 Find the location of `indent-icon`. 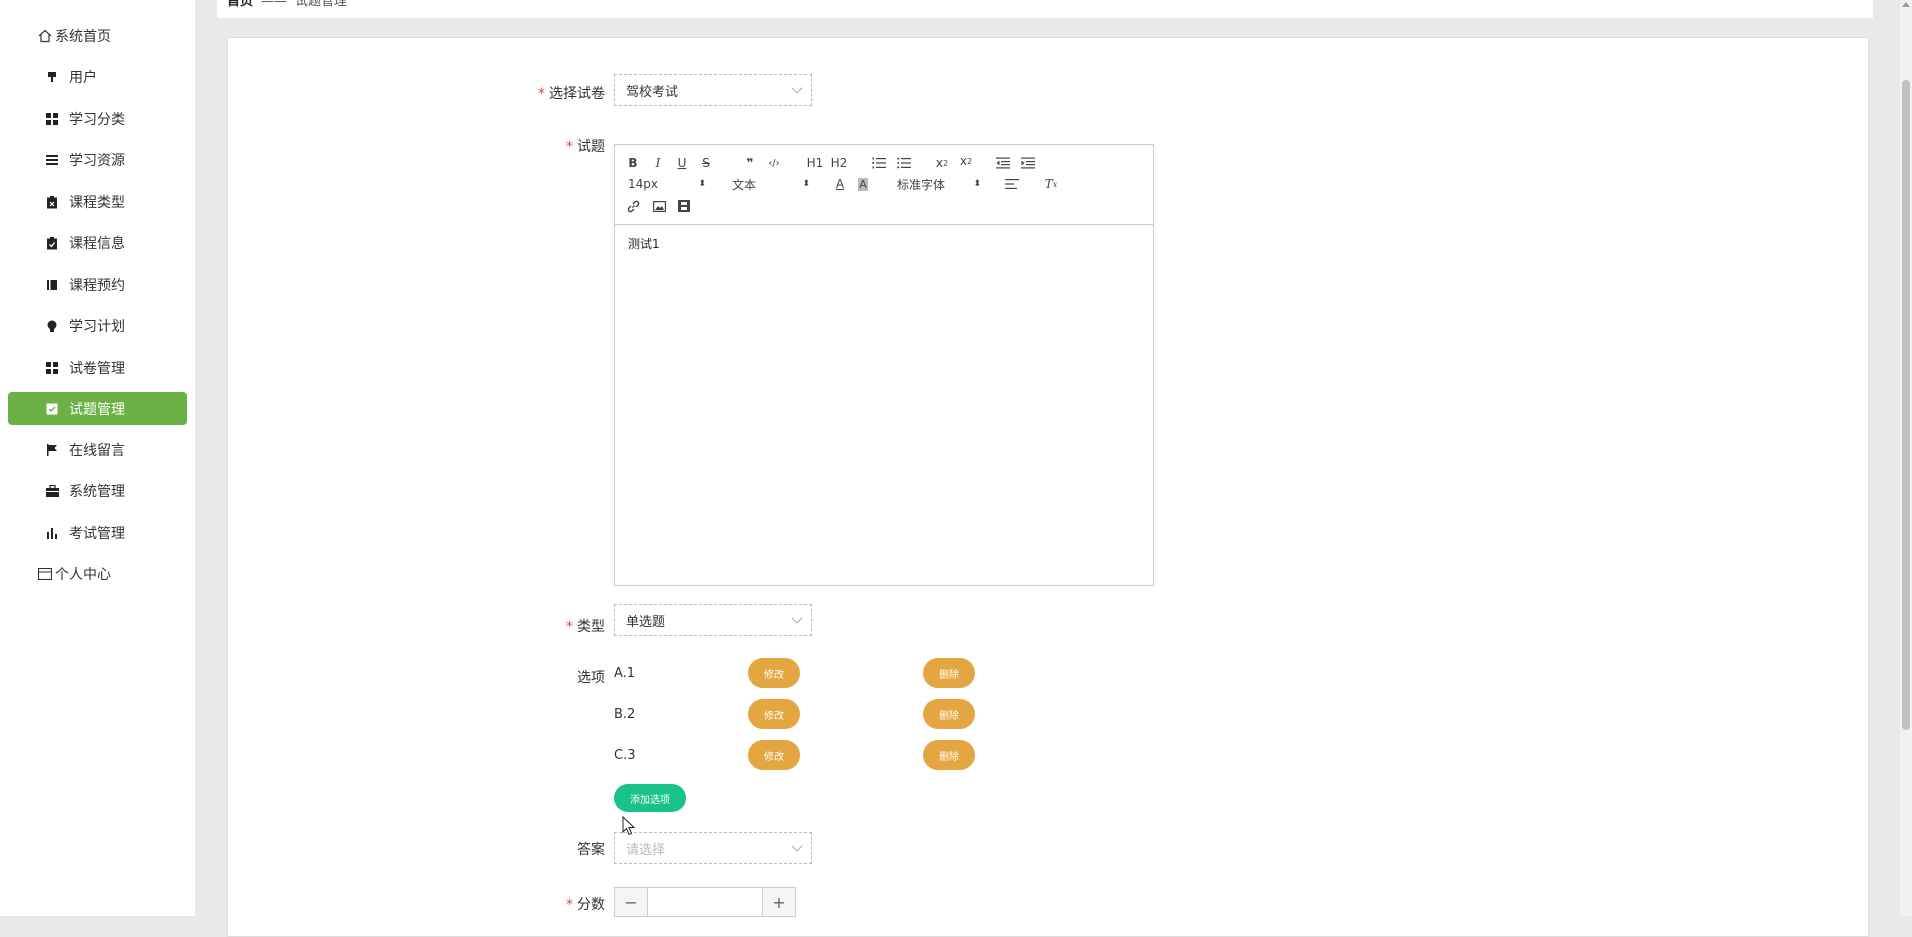

indent-icon is located at coordinates (1028, 163).